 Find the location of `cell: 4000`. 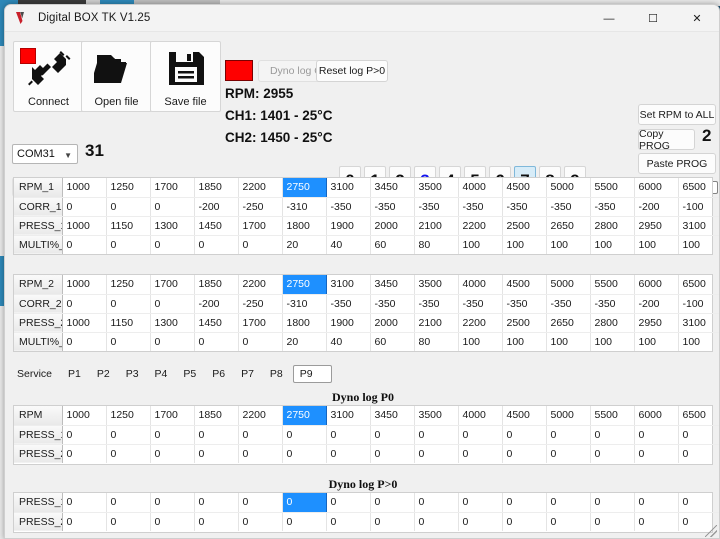

cell: 4000 is located at coordinates (480, 416).